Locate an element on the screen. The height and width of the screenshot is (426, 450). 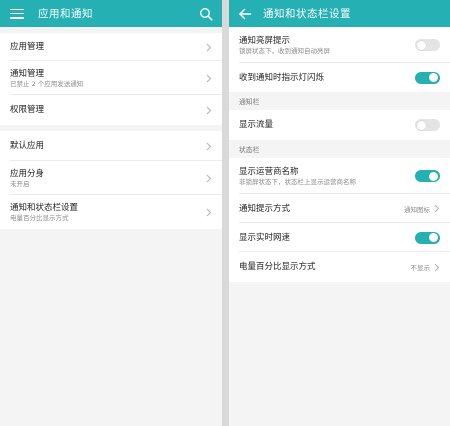
setting-battery-percentage-style: 电量百分比显示方式 不显示 is located at coordinates (339, 267).